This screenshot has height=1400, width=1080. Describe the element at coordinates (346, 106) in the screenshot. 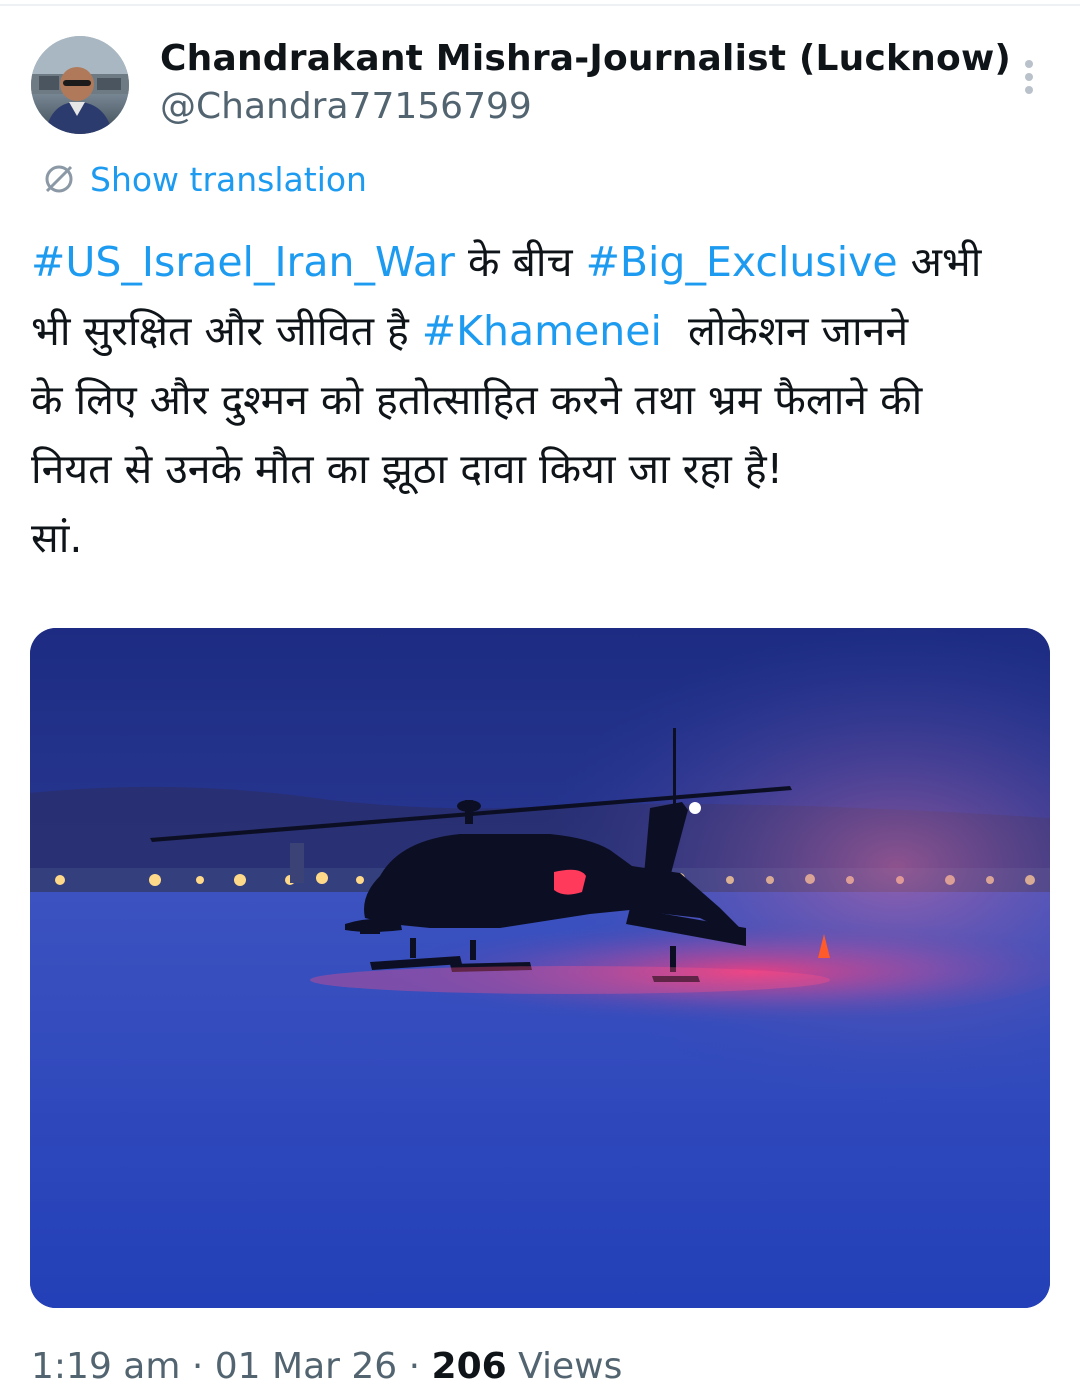

I see `author-handle: @Chandra77156799` at that location.